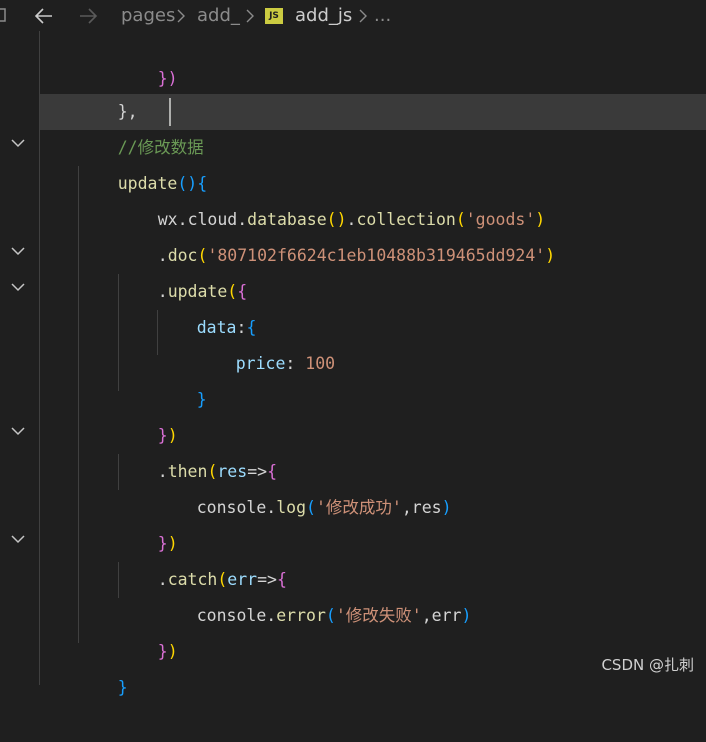 The width and height of the screenshot is (706, 742). I want to click on arrow-right-icon, so click(88, 16).